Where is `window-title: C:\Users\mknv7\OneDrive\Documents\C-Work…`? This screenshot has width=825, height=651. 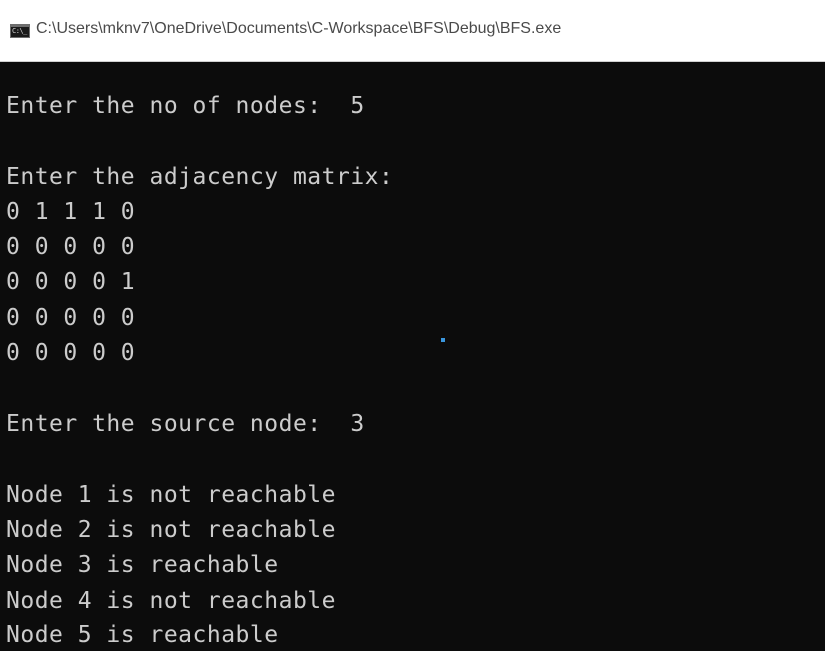 window-title: C:\Users\mknv7\OneDrive\Documents\C-Work… is located at coordinates (299, 28).